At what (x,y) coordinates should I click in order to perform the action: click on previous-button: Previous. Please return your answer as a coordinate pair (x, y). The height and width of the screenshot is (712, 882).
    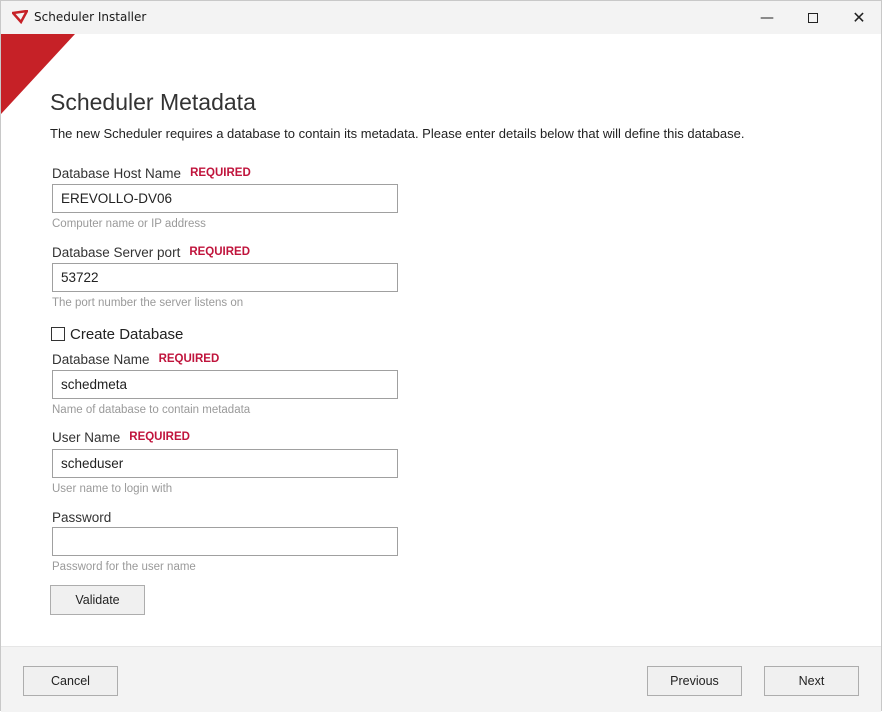
    Looking at the image, I should click on (694, 681).